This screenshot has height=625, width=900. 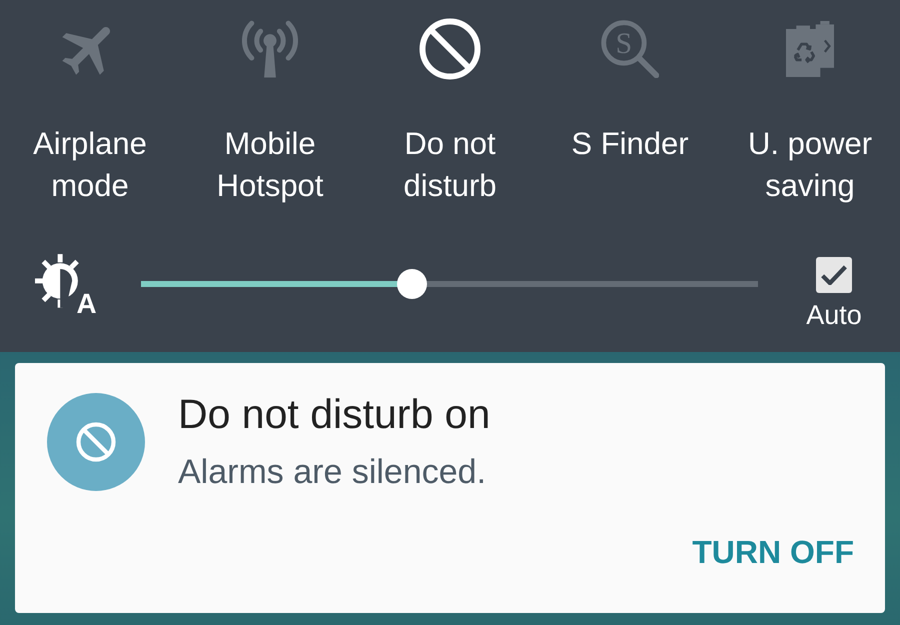 What do you see at coordinates (412, 284) in the screenshot?
I see `slider-thumb` at bounding box center [412, 284].